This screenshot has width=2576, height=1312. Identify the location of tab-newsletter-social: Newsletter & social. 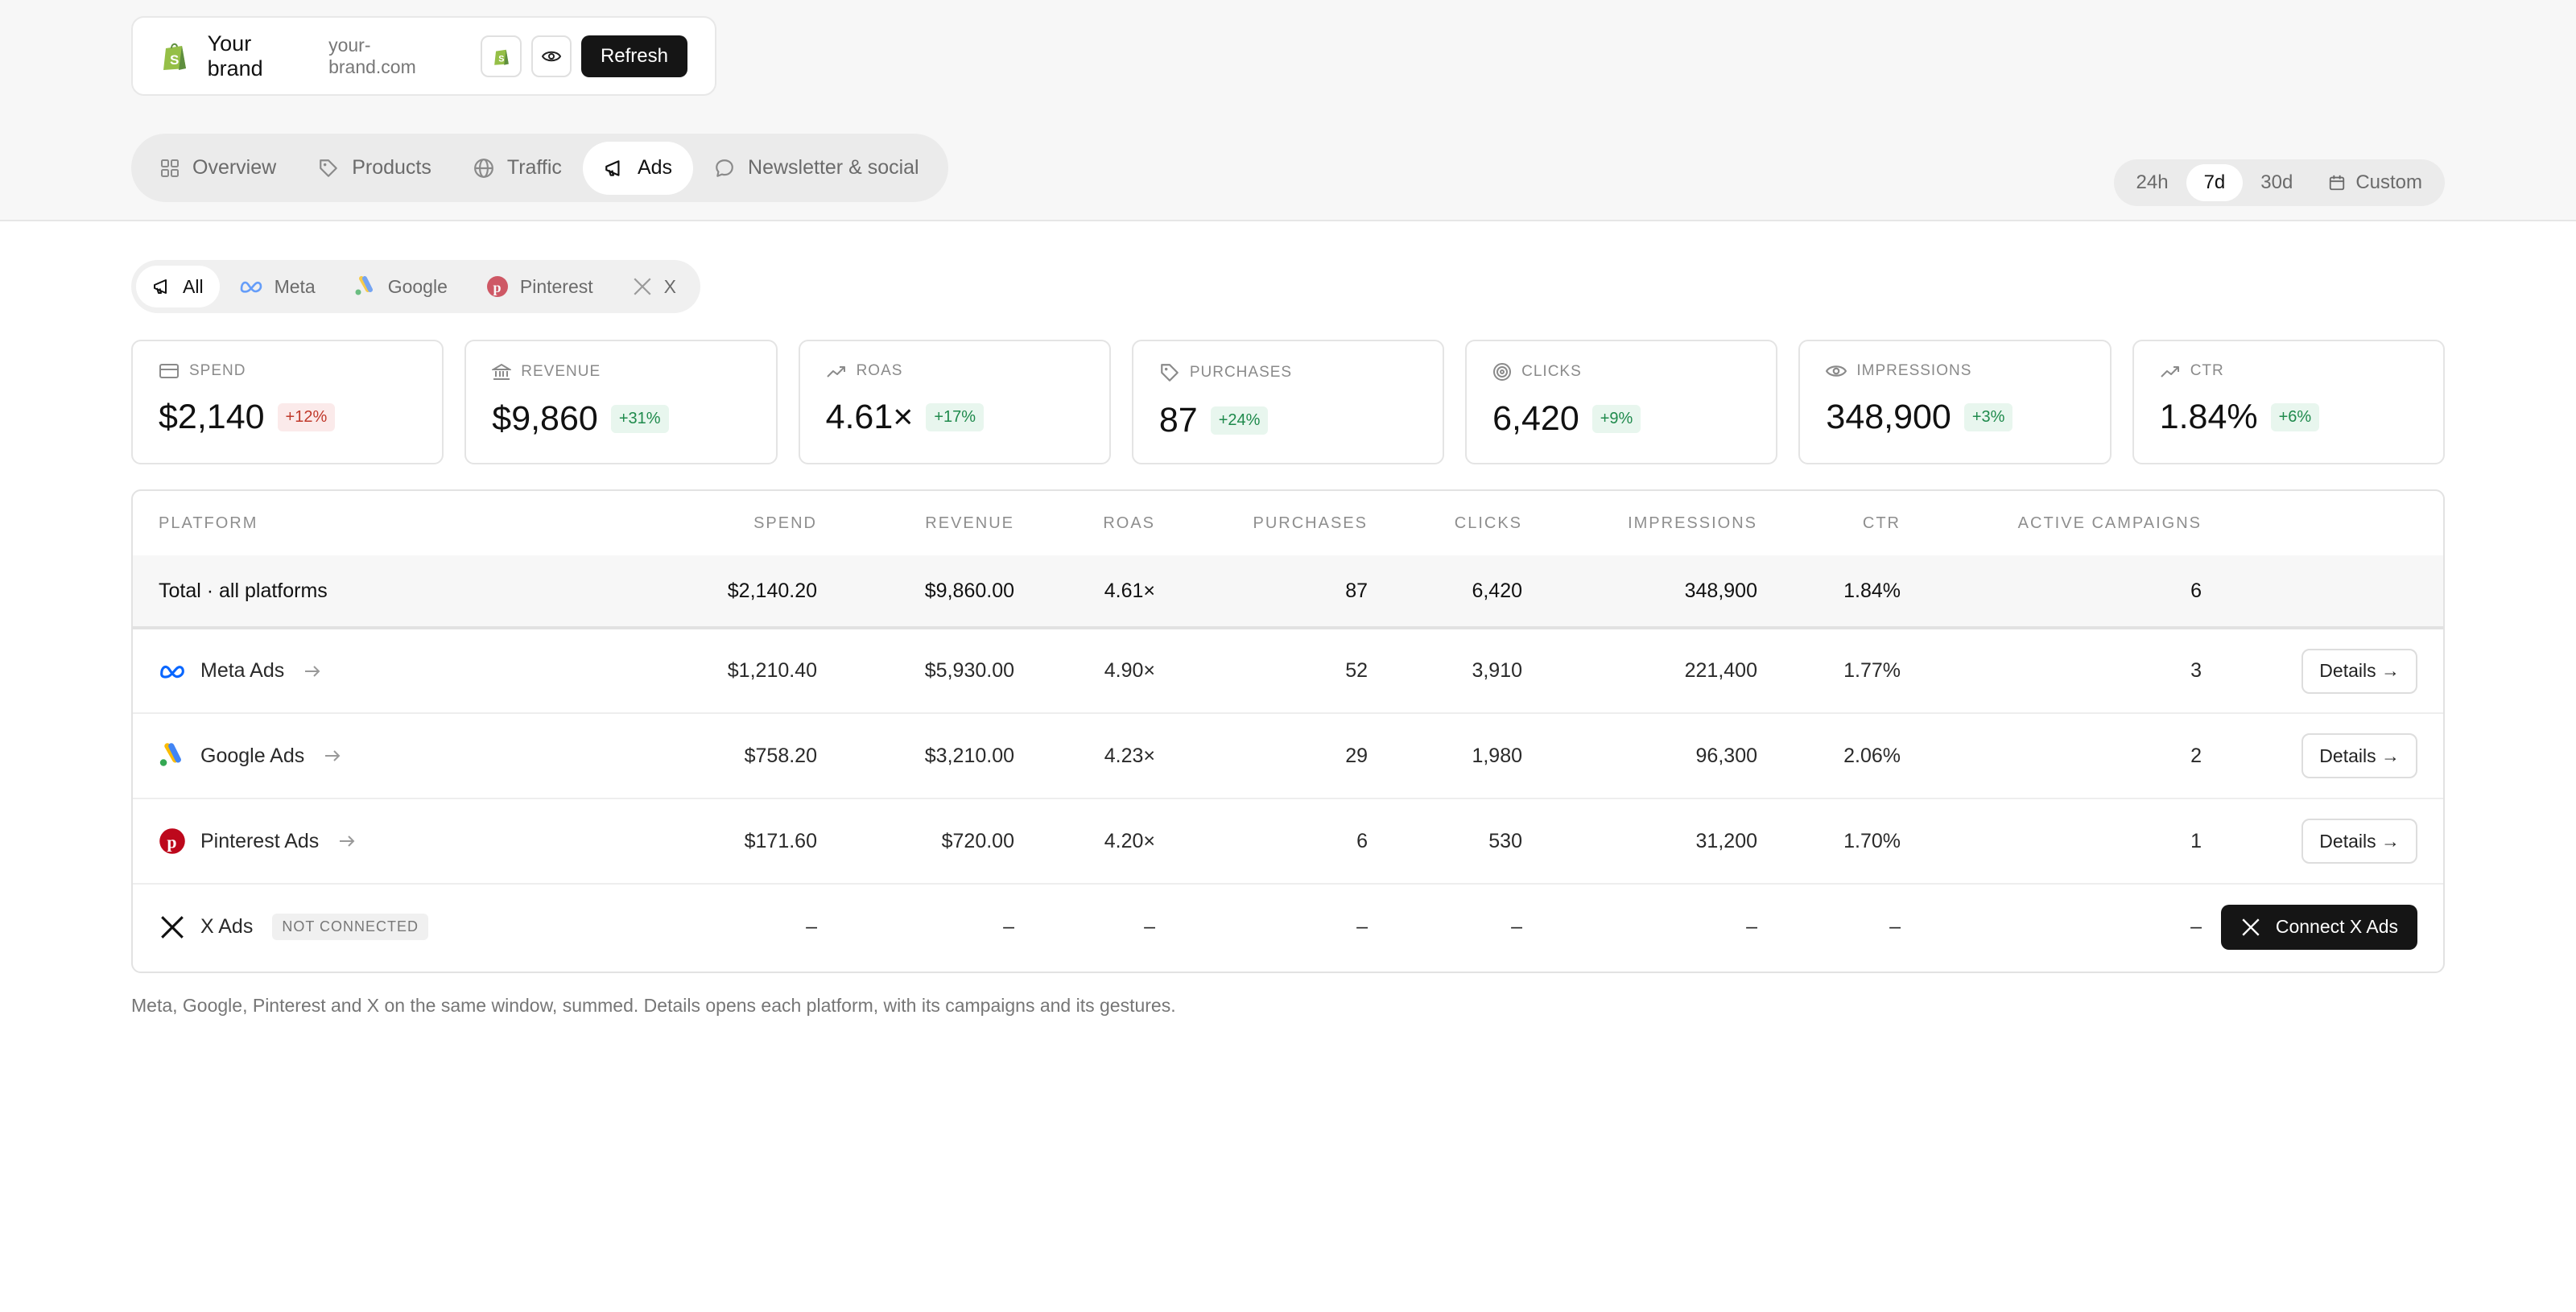
(816, 168).